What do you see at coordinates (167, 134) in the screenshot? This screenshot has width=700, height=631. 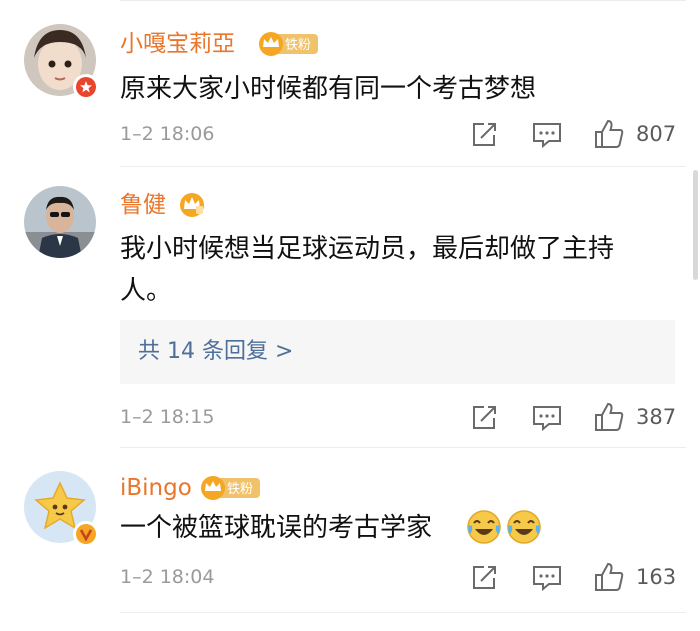 I see `timestamp: 1–2 18:06` at bounding box center [167, 134].